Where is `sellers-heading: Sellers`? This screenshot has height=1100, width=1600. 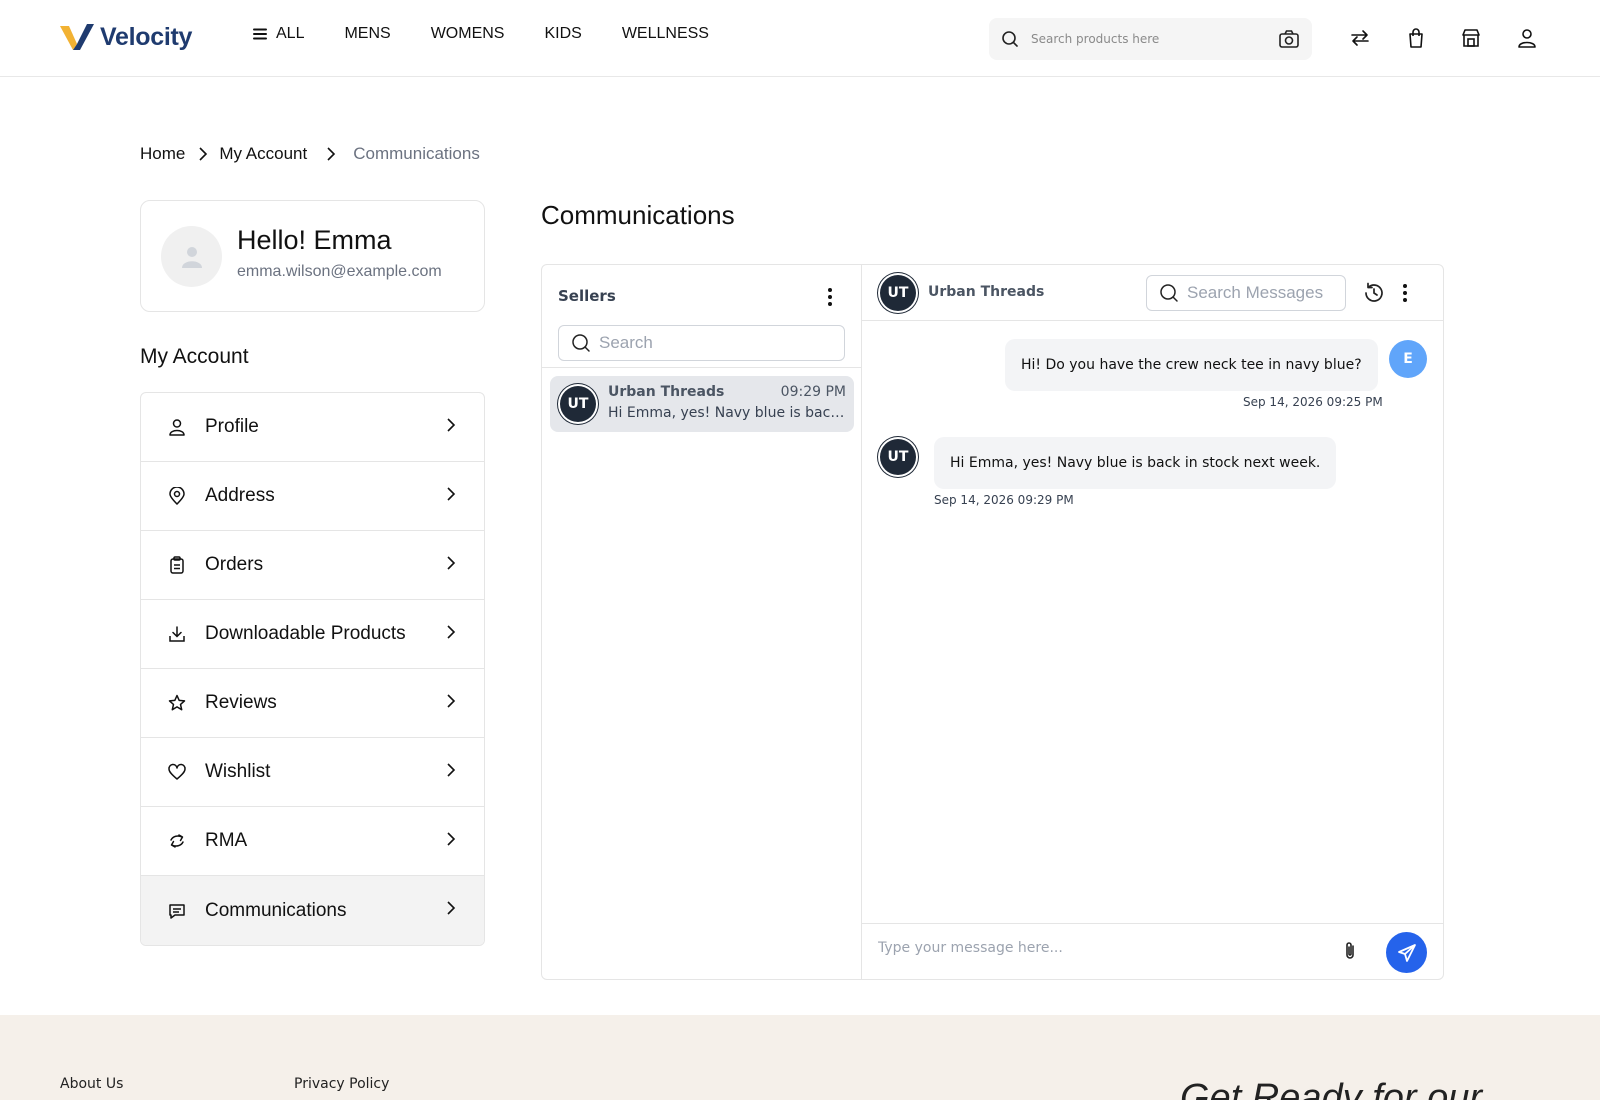 sellers-heading: Sellers is located at coordinates (587, 296).